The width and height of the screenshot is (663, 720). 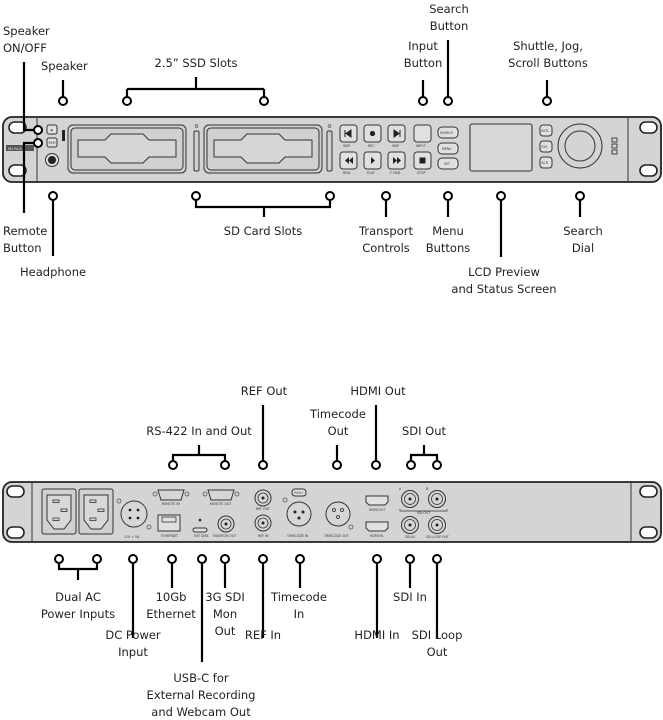 I want to click on callout-lcd-preview-2: and Status Screen, so click(x=503, y=289).